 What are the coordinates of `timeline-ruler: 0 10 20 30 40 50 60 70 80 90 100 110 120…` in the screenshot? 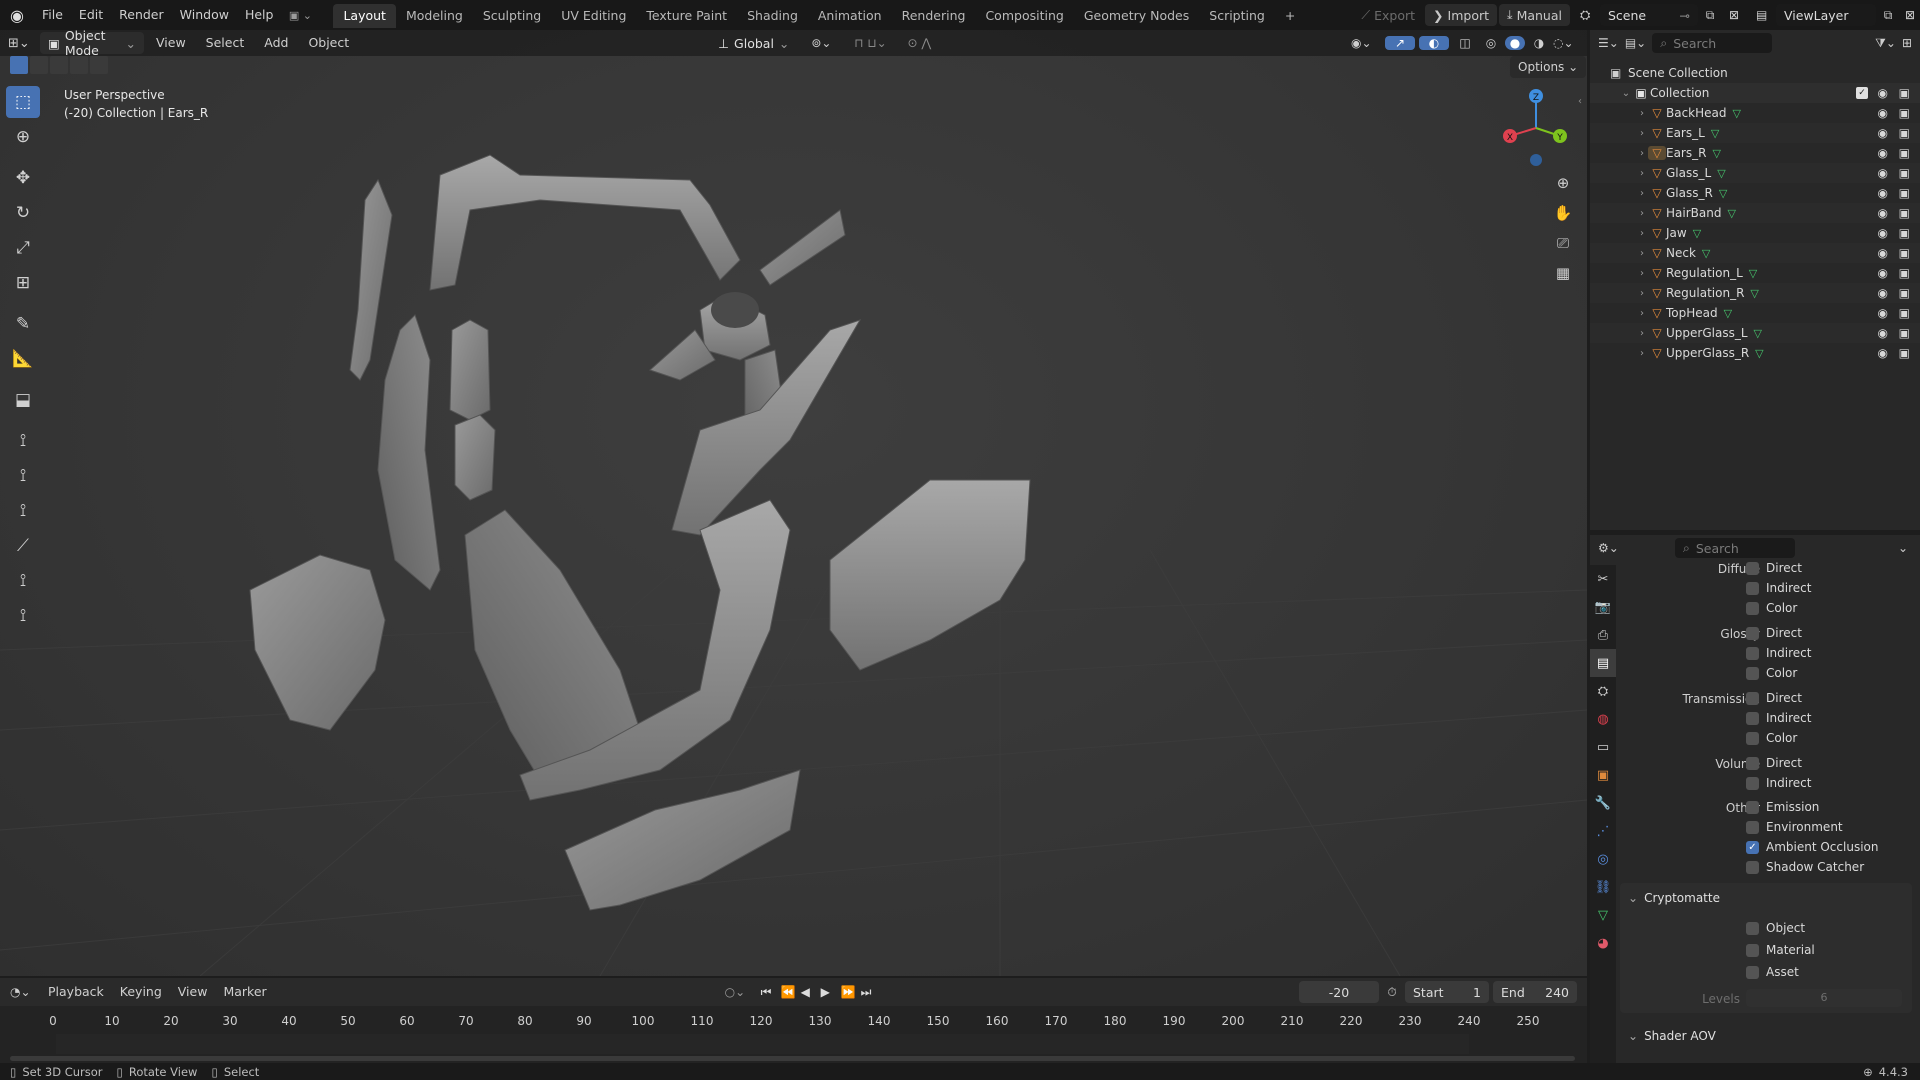 It's located at (793, 1034).